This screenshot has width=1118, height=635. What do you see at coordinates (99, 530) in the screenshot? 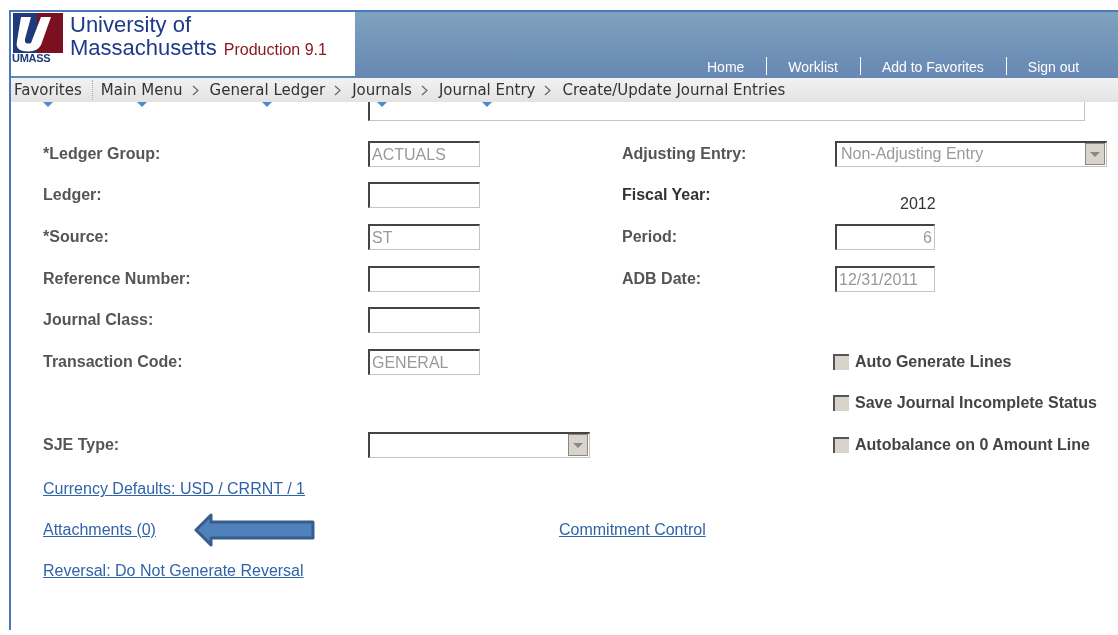
I see `link: Attachments (0)` at bounding box center [99, 530].